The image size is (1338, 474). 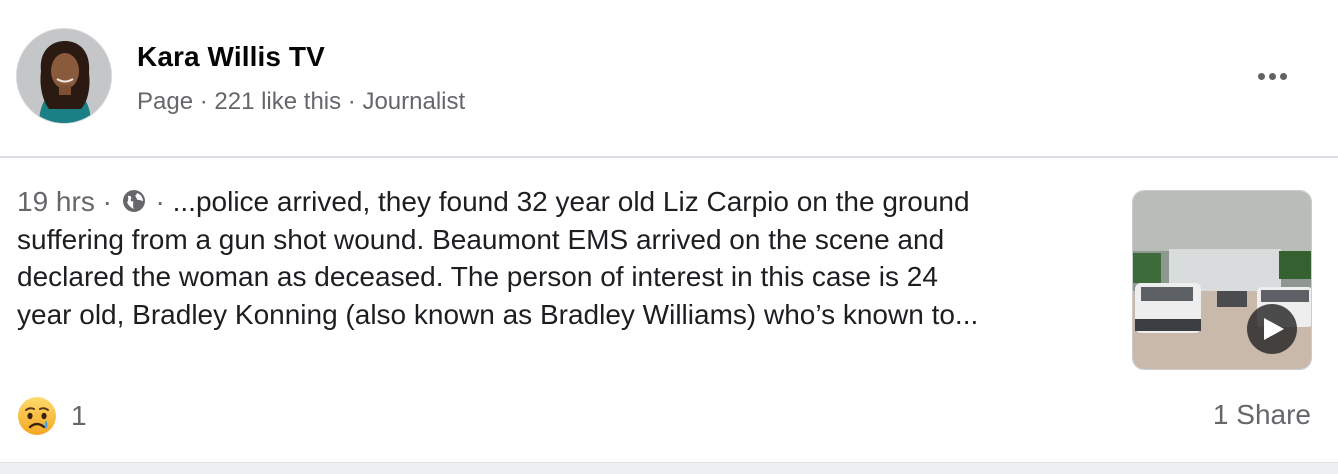 I want to click on video-thumbnail, so click(x=1222, y=280).